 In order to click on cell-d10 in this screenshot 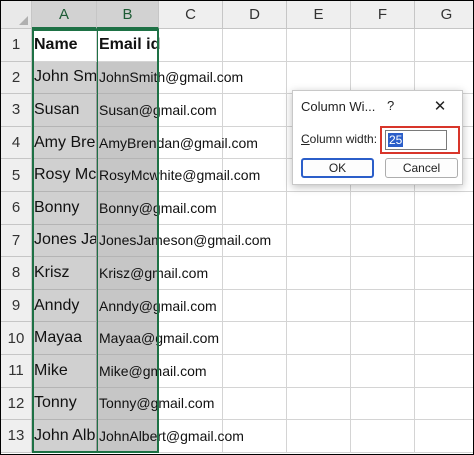, I will do `click(255, 338)`.